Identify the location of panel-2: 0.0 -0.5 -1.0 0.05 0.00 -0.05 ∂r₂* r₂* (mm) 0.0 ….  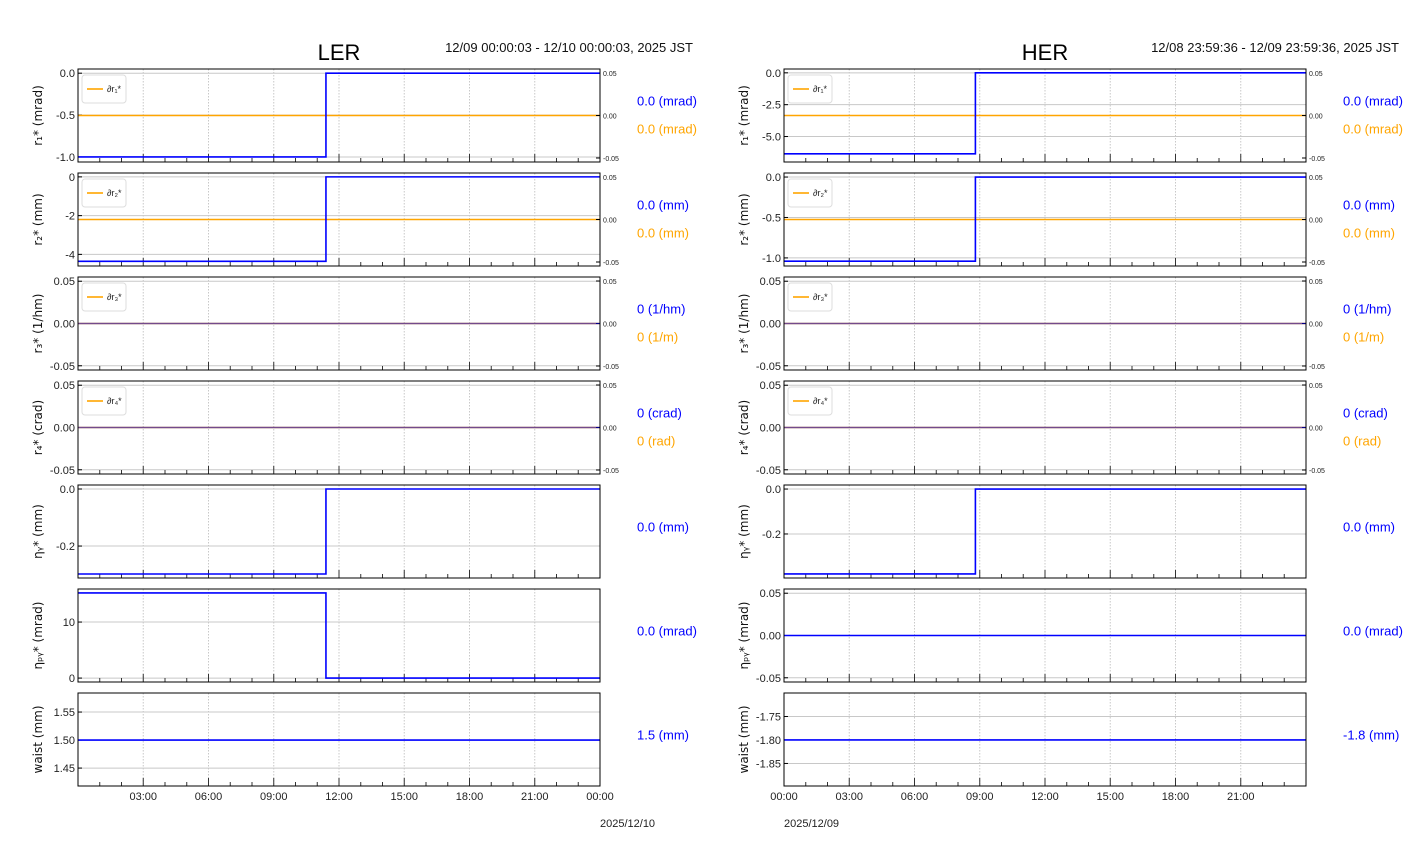
(1066, 219).